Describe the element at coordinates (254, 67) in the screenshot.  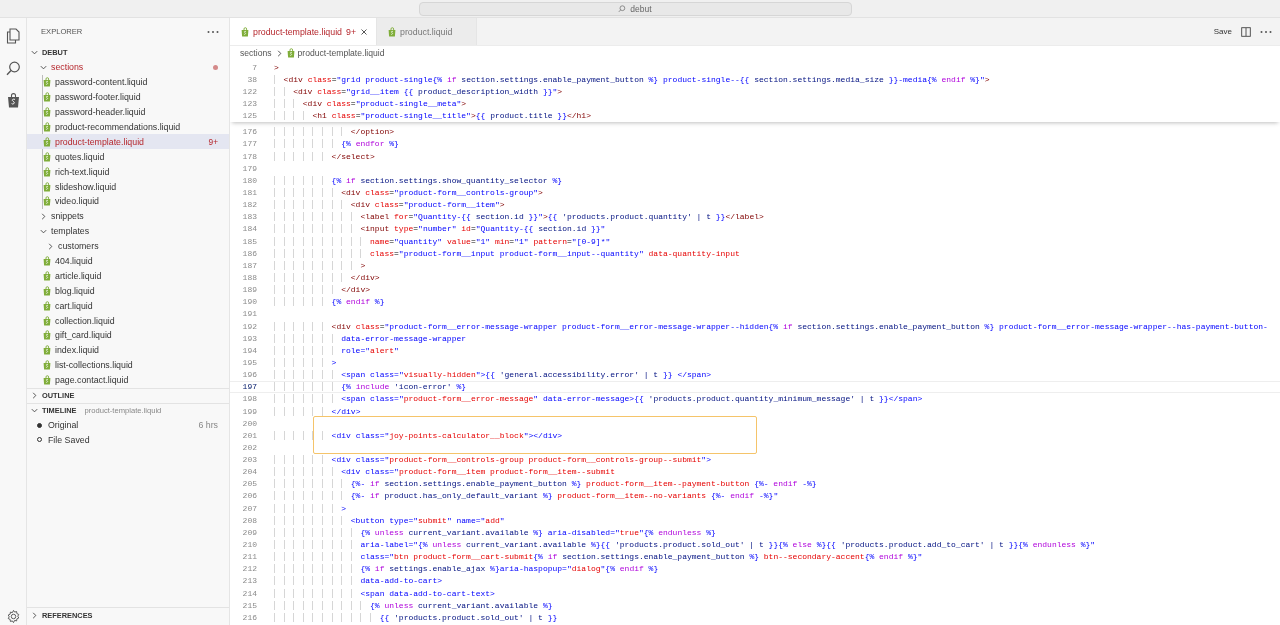
I see `line-number: 7` at that location.